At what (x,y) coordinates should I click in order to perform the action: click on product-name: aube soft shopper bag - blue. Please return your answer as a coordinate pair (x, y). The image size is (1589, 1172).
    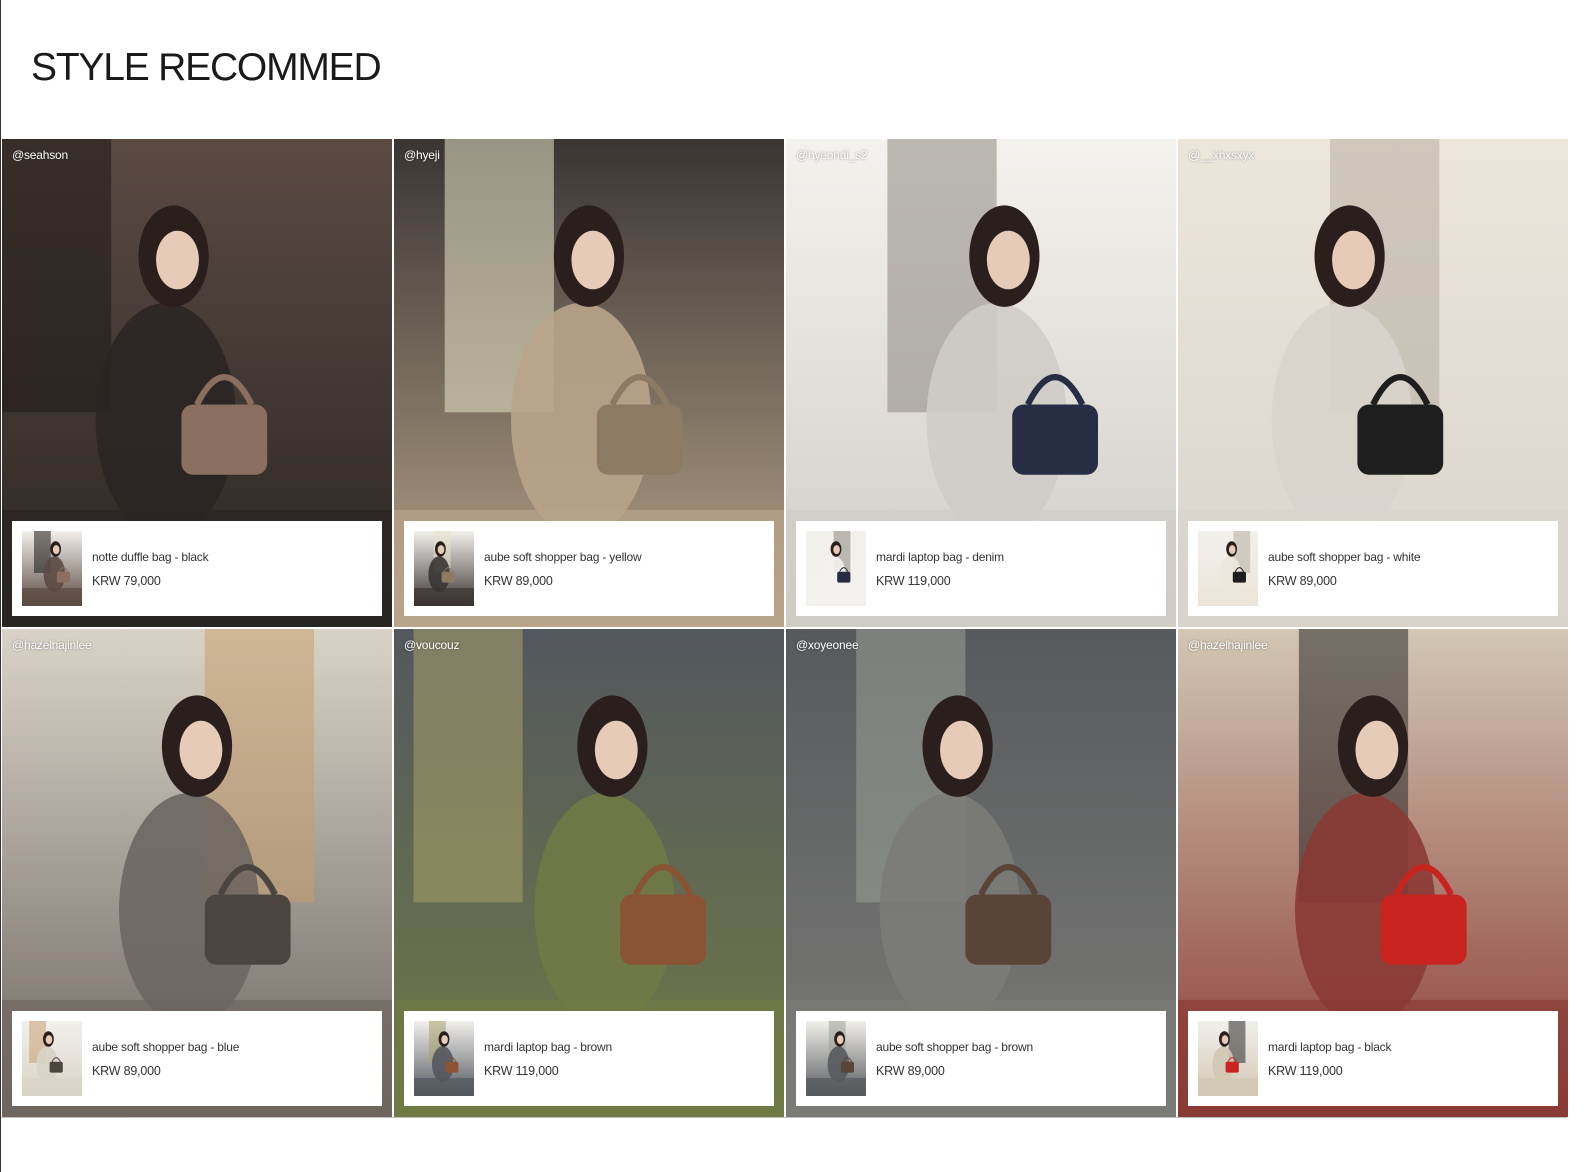
    Looking at the image, I should click on (165, 1047).